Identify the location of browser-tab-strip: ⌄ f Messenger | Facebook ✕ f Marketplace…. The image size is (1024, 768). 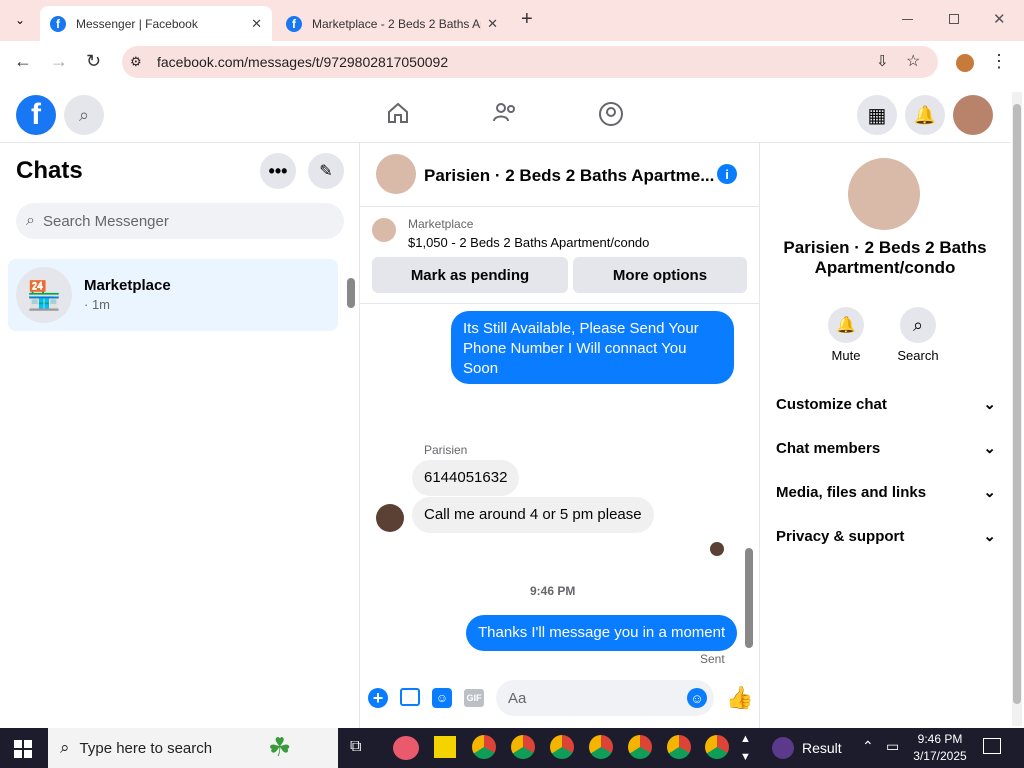
(512, 20).